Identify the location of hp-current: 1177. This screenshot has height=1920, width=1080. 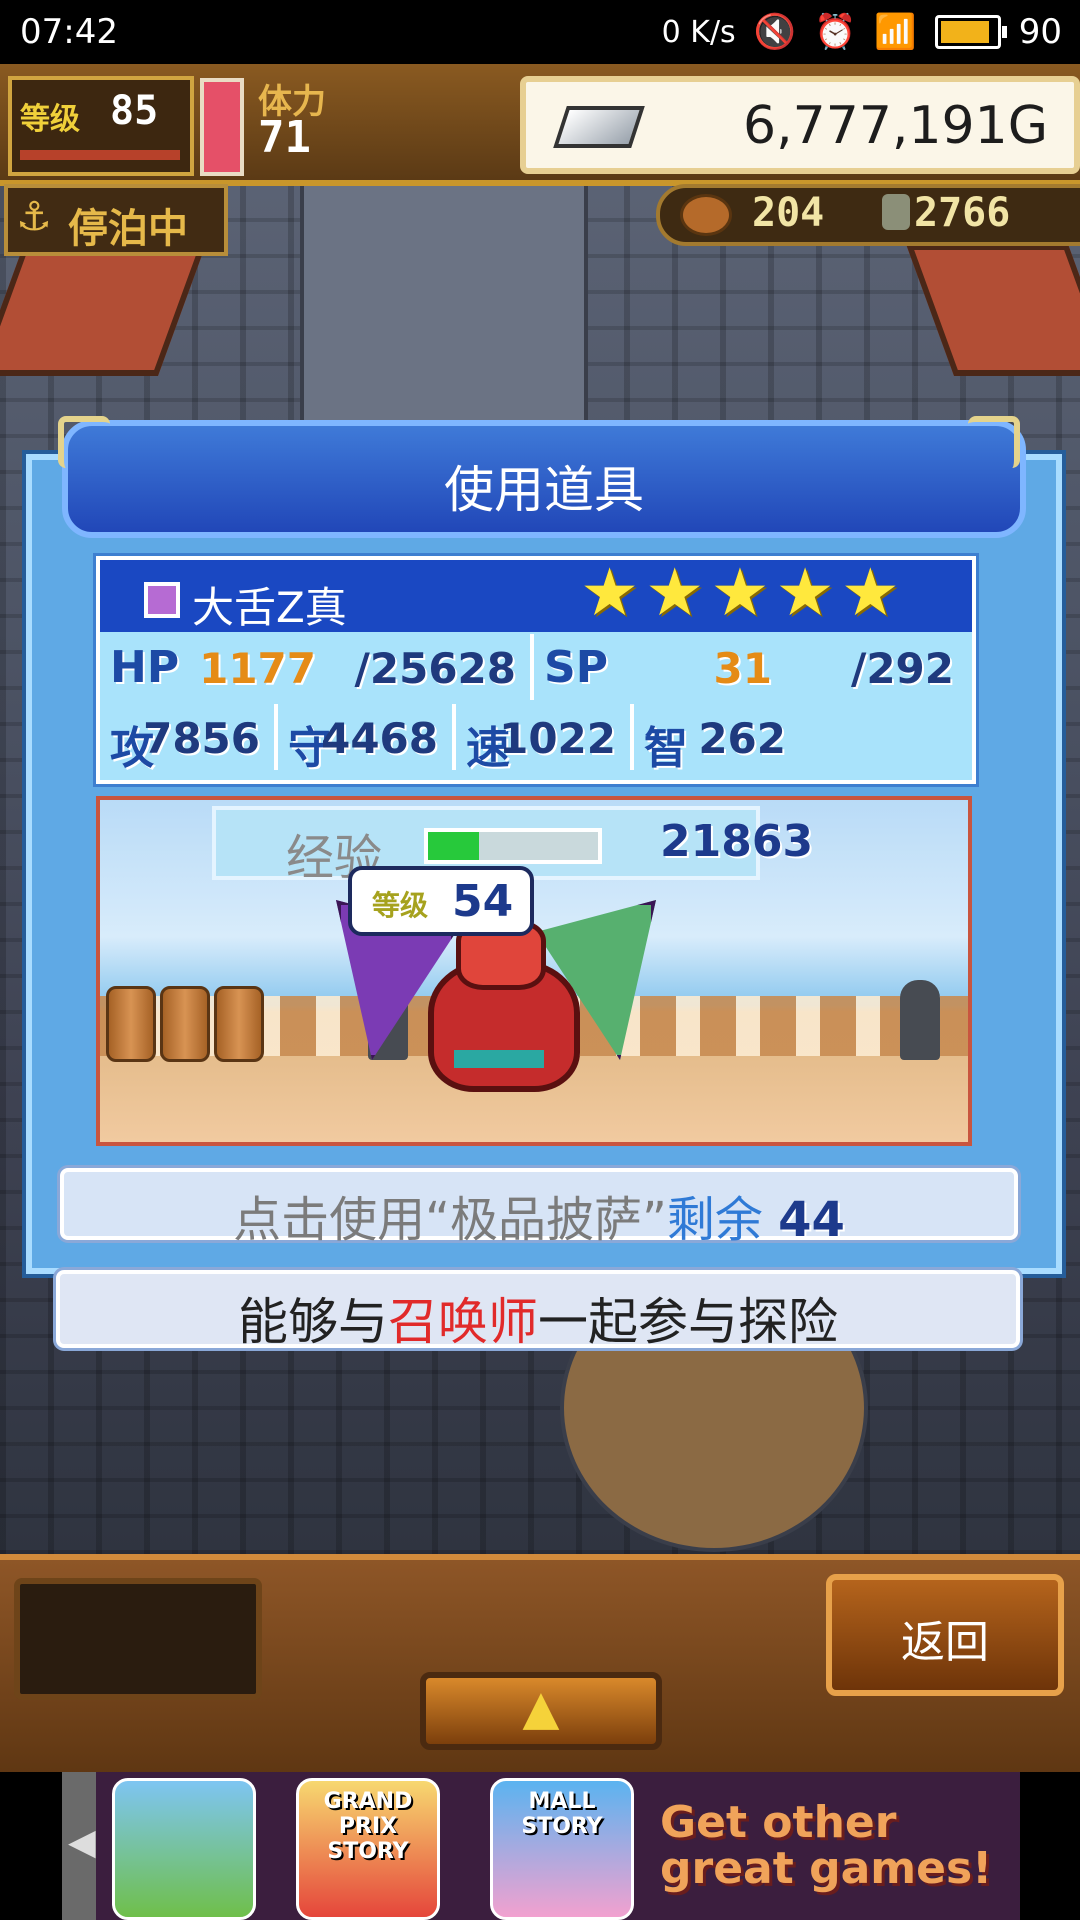
(257, 668).